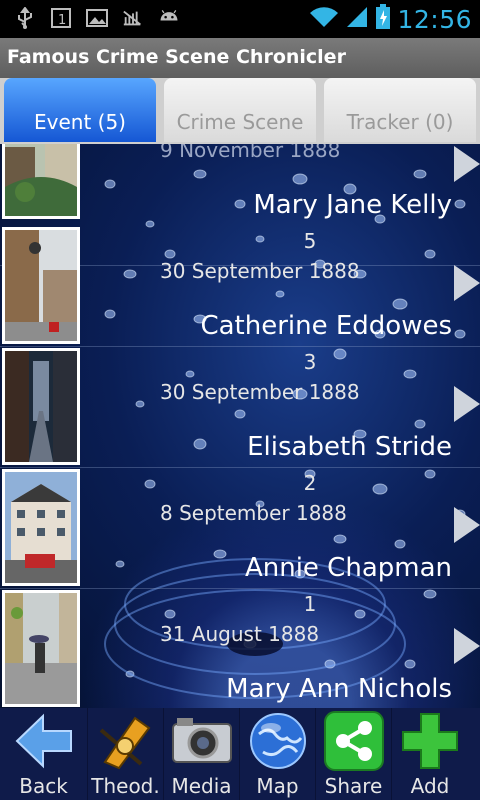 The image size is (480, 800). I want to click on sim-icon: 1, so click(61, 18).